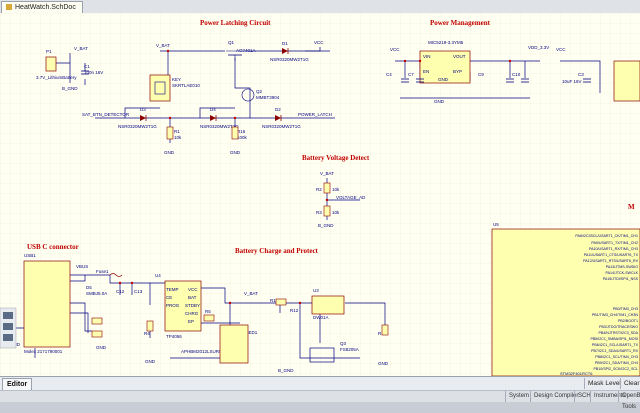 This screenshot has width=640, height=413. What do you see at coordinates (622, 267) in the screenshot?
I see `mcu-pin-pa13: PA13/JTMS-SWDIO` at bounding box center [622, 267].